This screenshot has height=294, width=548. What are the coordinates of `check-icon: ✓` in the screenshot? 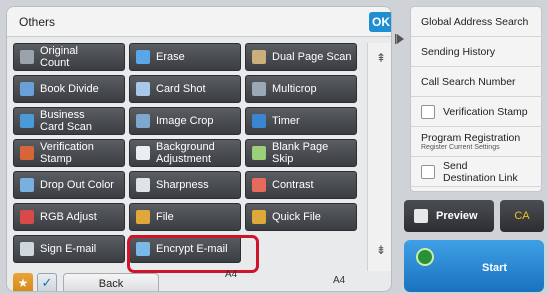 It's located at (47, 282).